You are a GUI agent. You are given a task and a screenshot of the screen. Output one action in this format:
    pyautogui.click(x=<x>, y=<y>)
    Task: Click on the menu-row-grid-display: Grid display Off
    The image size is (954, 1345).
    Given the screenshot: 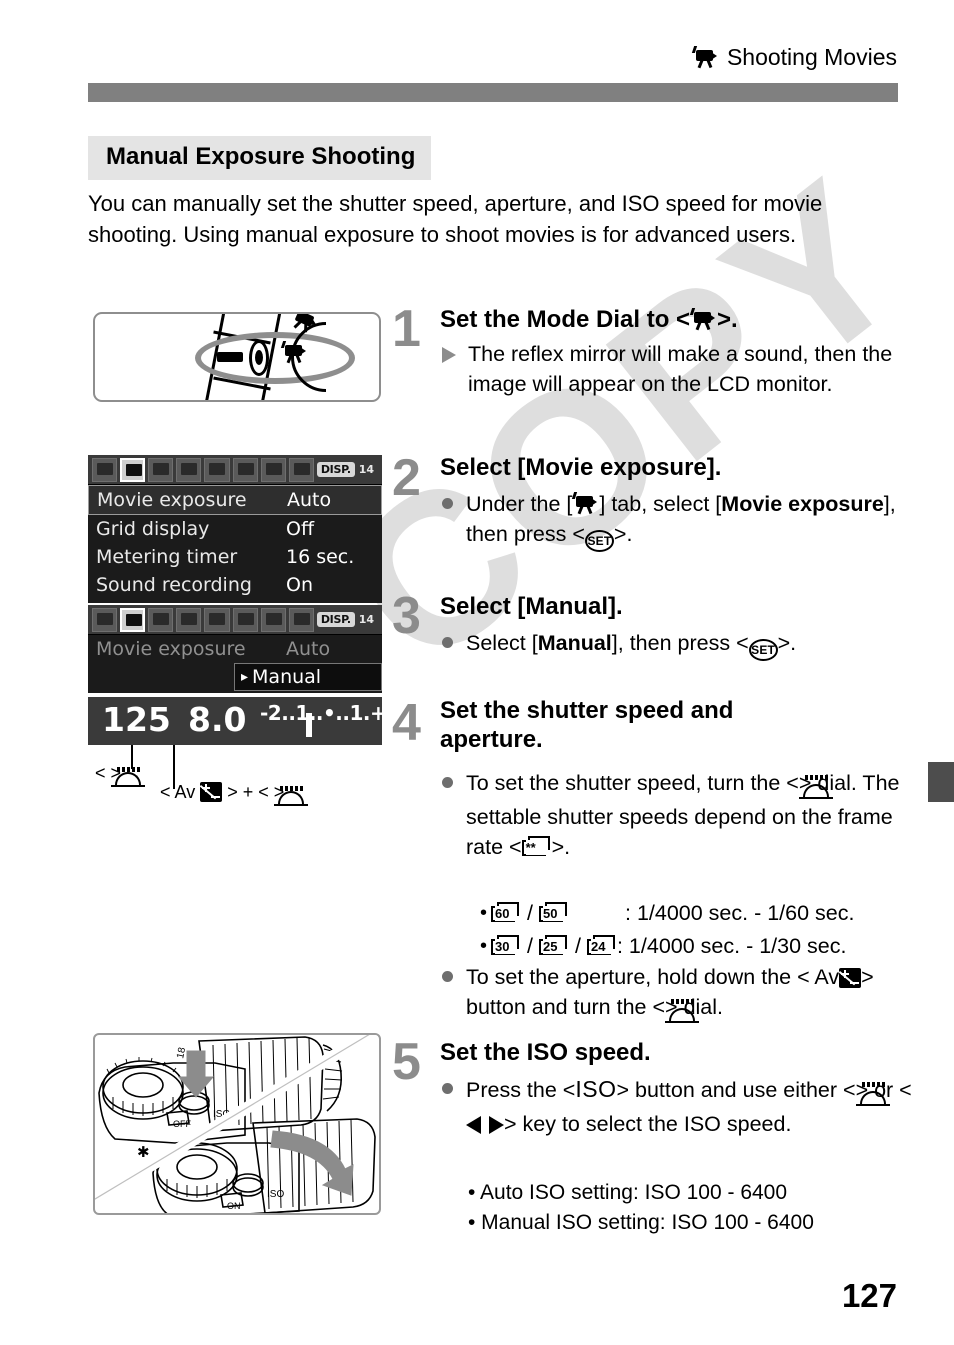 What is the action you would take?
    pyautogui.click(x=235, y=529)
    